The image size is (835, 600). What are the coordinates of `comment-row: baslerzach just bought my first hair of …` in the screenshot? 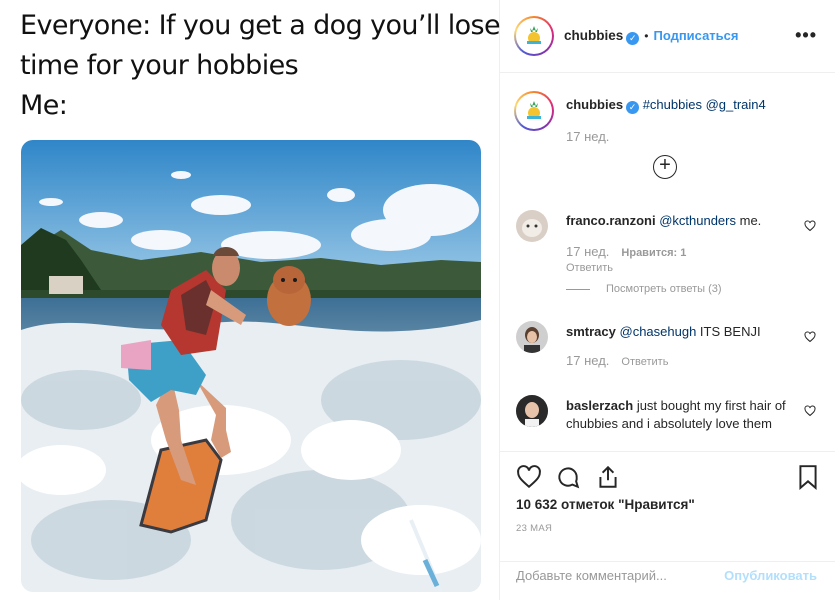 It's located at (666, 422).